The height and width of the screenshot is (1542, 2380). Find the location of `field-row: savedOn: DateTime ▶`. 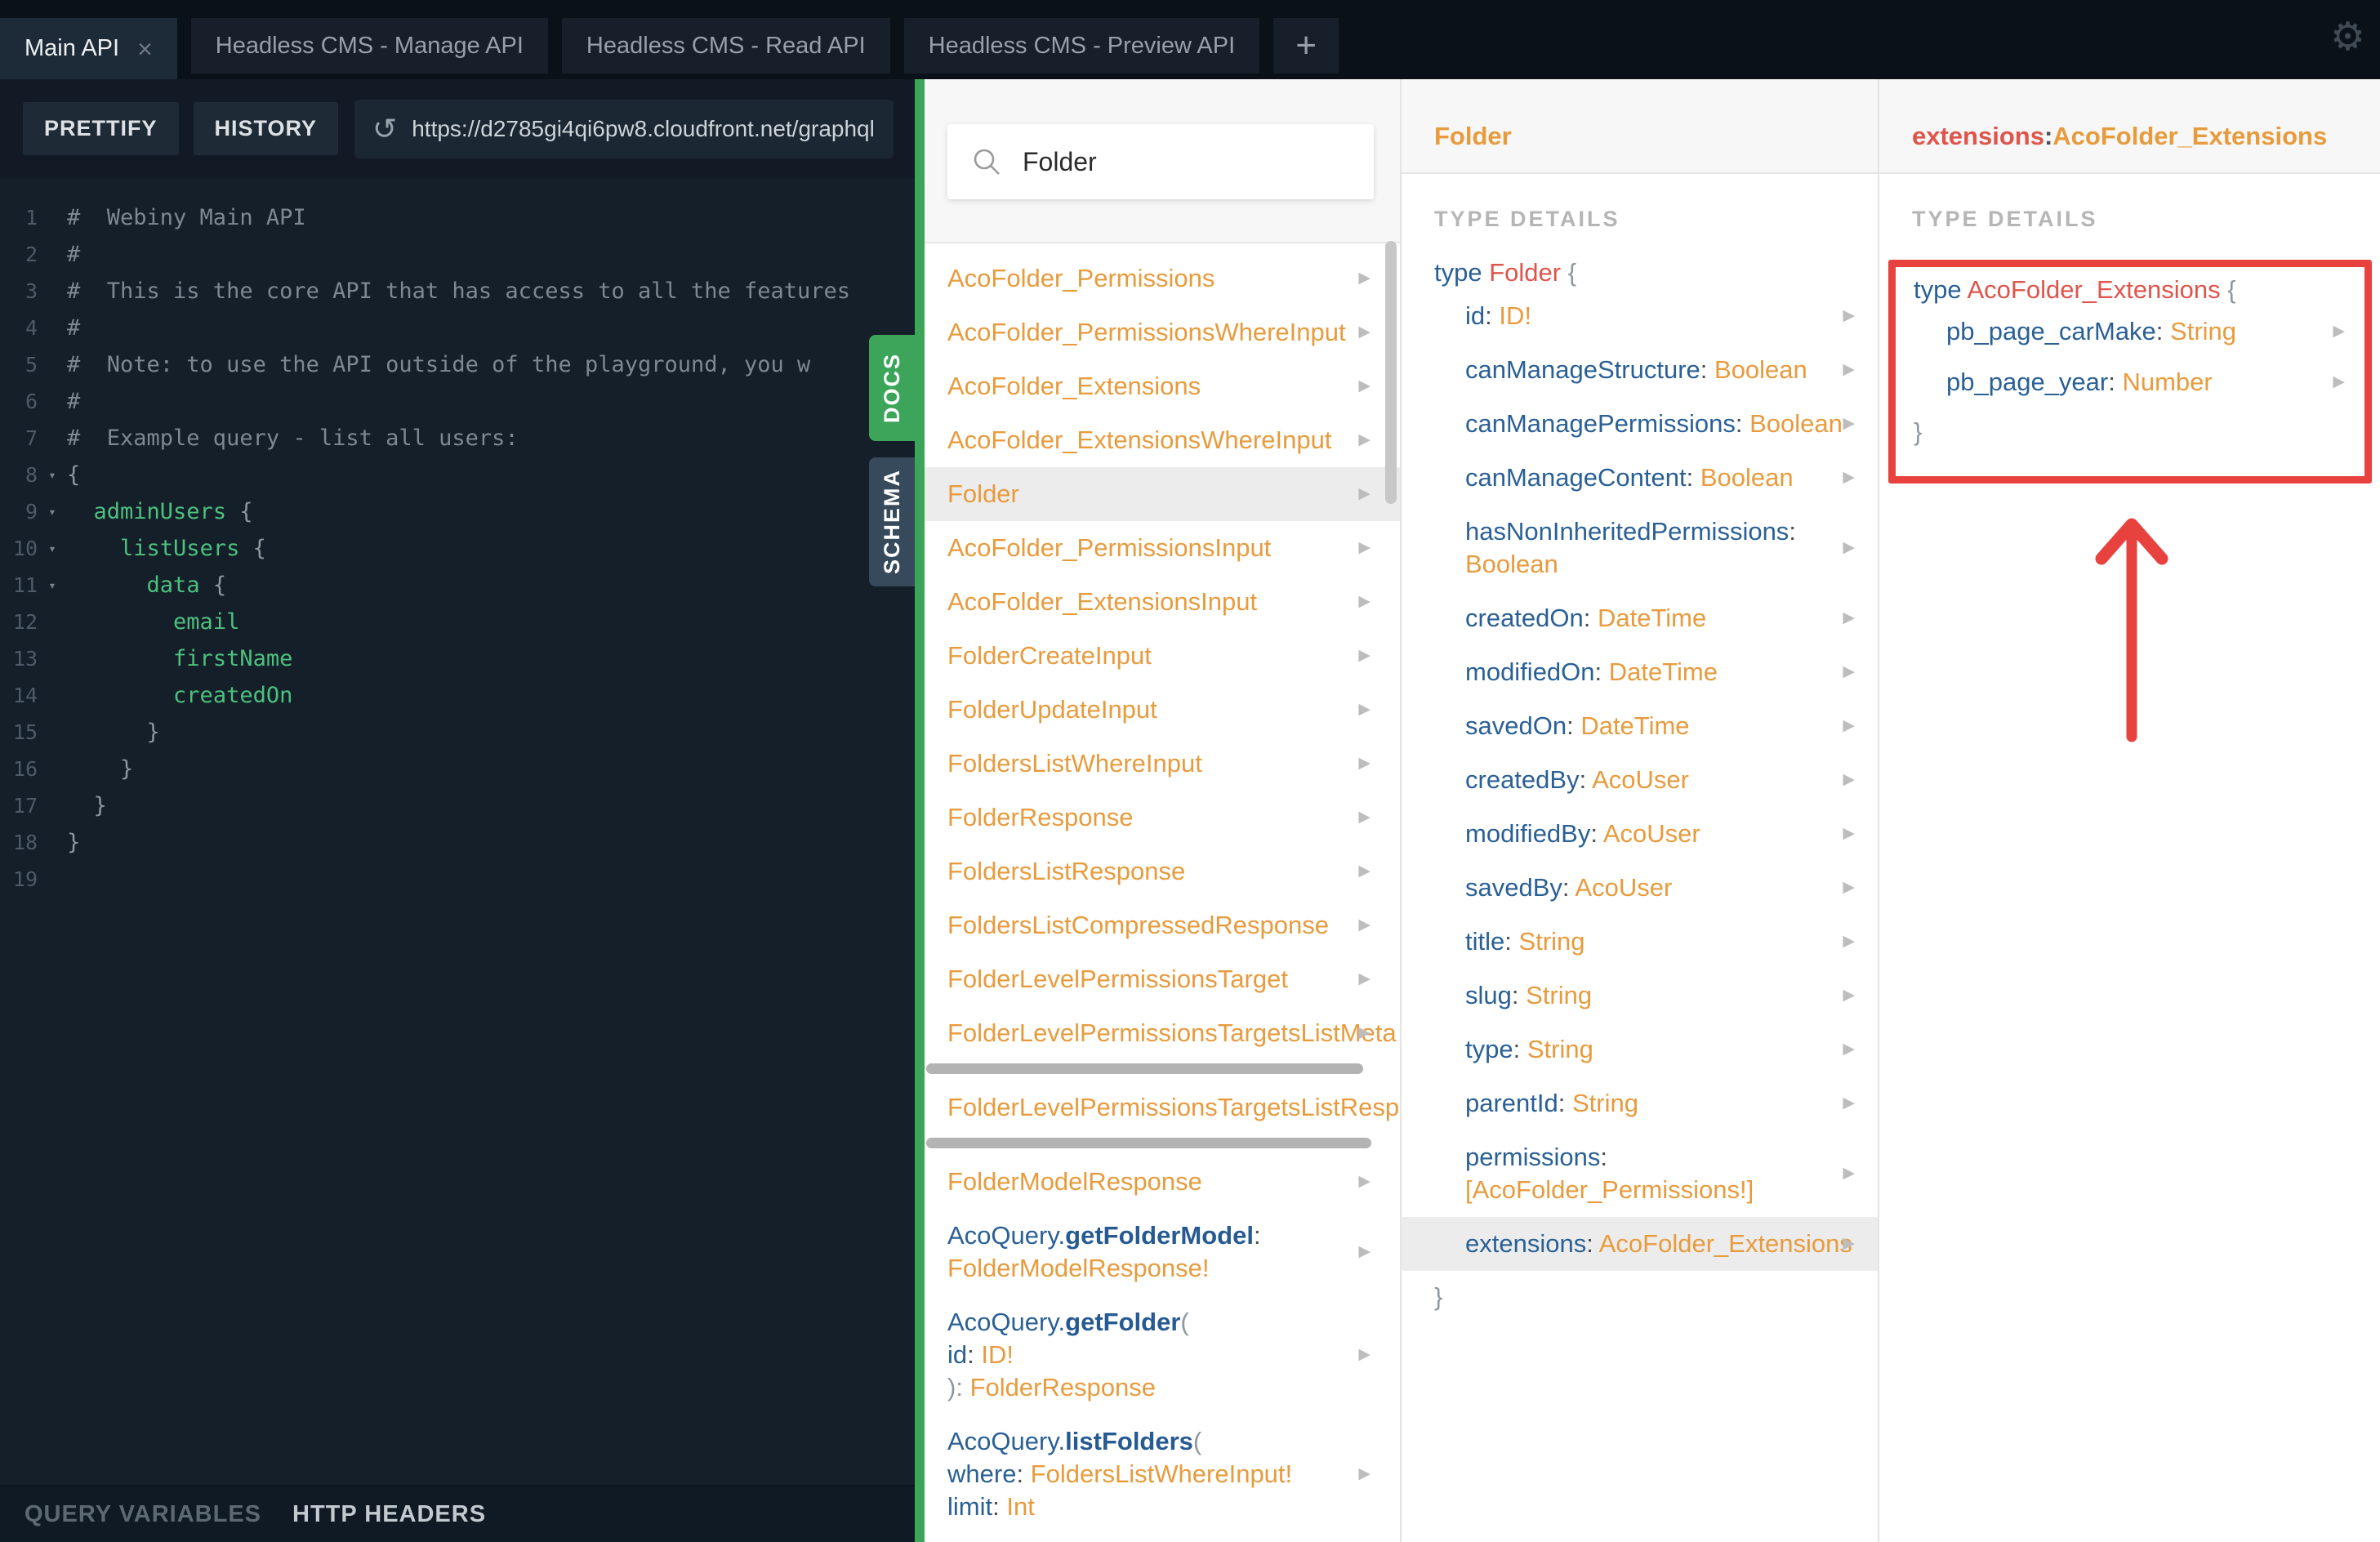

field-row: savedOn: DateTime ▶ is located at coordinates (1640, 726).